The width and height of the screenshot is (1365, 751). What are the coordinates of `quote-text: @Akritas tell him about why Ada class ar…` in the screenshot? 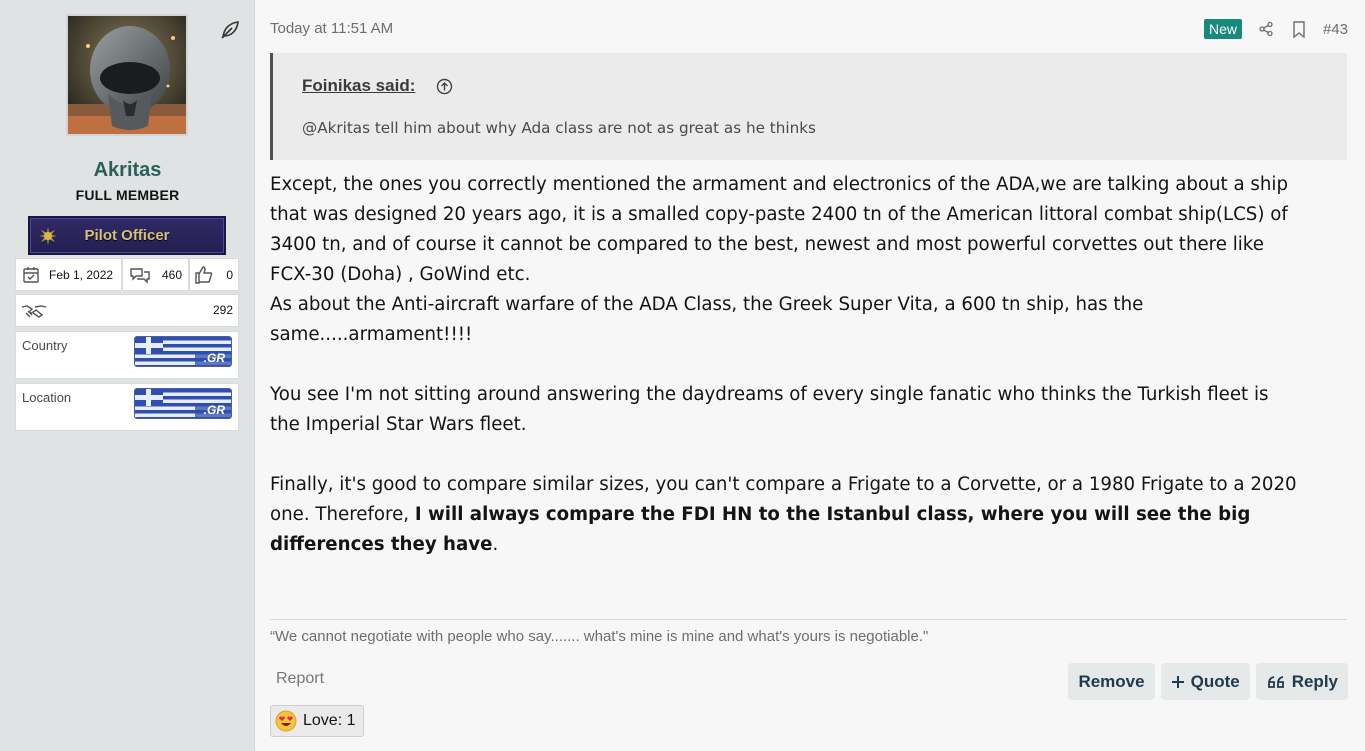 It's located at (559, 128).